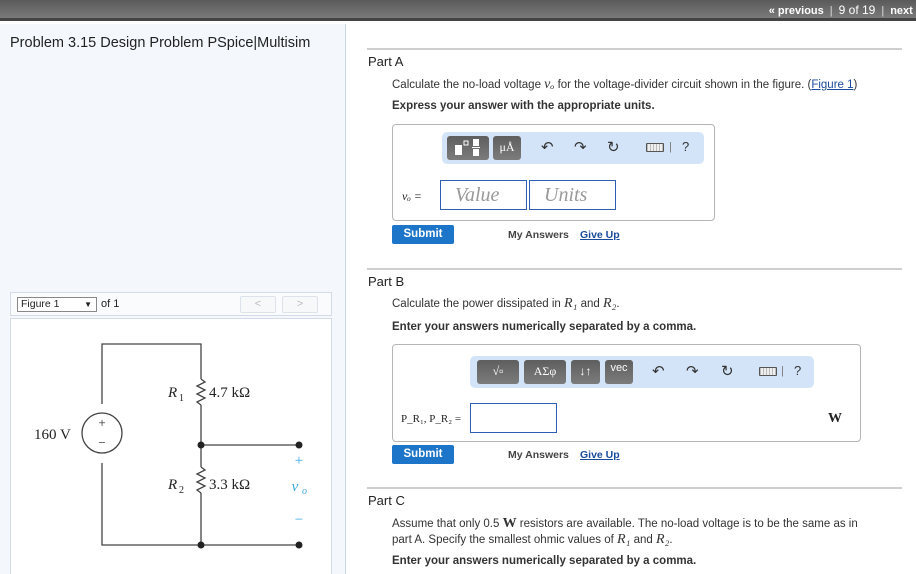 The width and height of the screenshot is (916, 574). I want to click on question-text: and, so click(643, 540).